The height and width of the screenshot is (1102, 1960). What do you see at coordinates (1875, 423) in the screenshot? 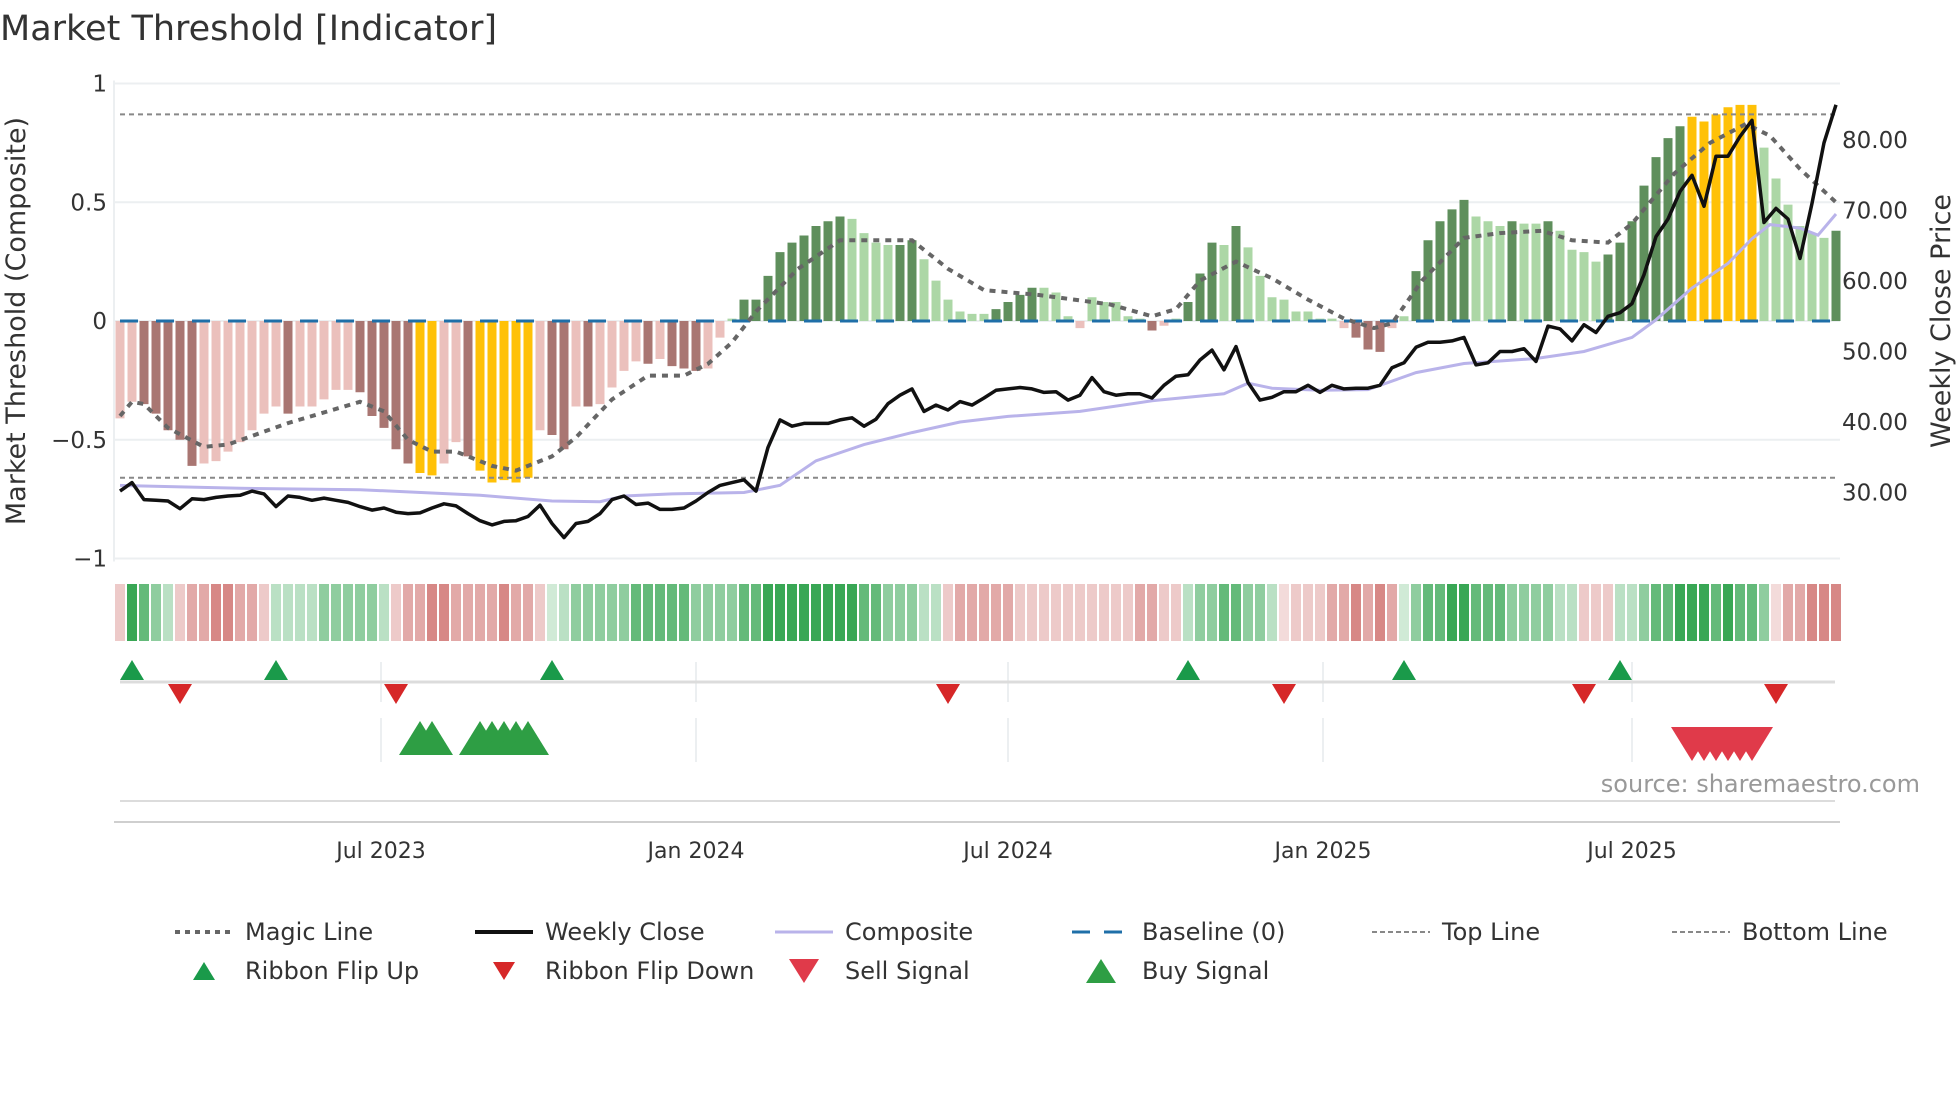
I see `y2-tick-label: 40.00` at bounding box center [1875, 423].